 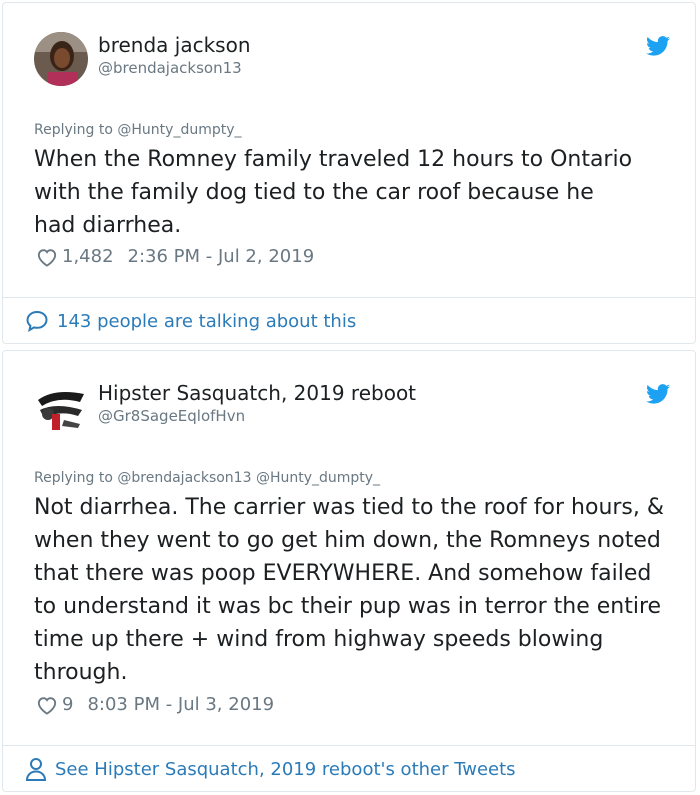 I want to click on tweet-meta: 1,482 2:36 PM - Jul 2, 2019, so click(x=175, y=256).